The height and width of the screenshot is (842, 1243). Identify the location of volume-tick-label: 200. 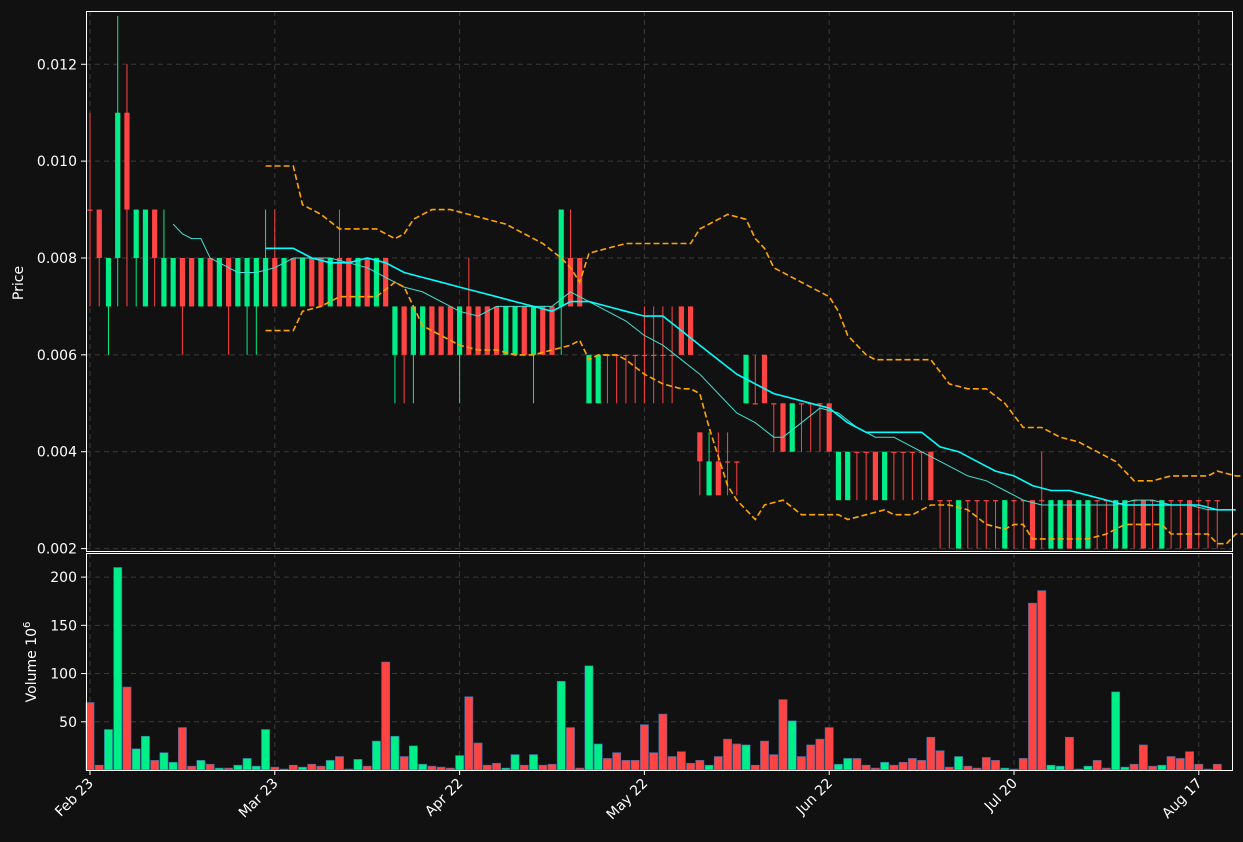
(63, 578).